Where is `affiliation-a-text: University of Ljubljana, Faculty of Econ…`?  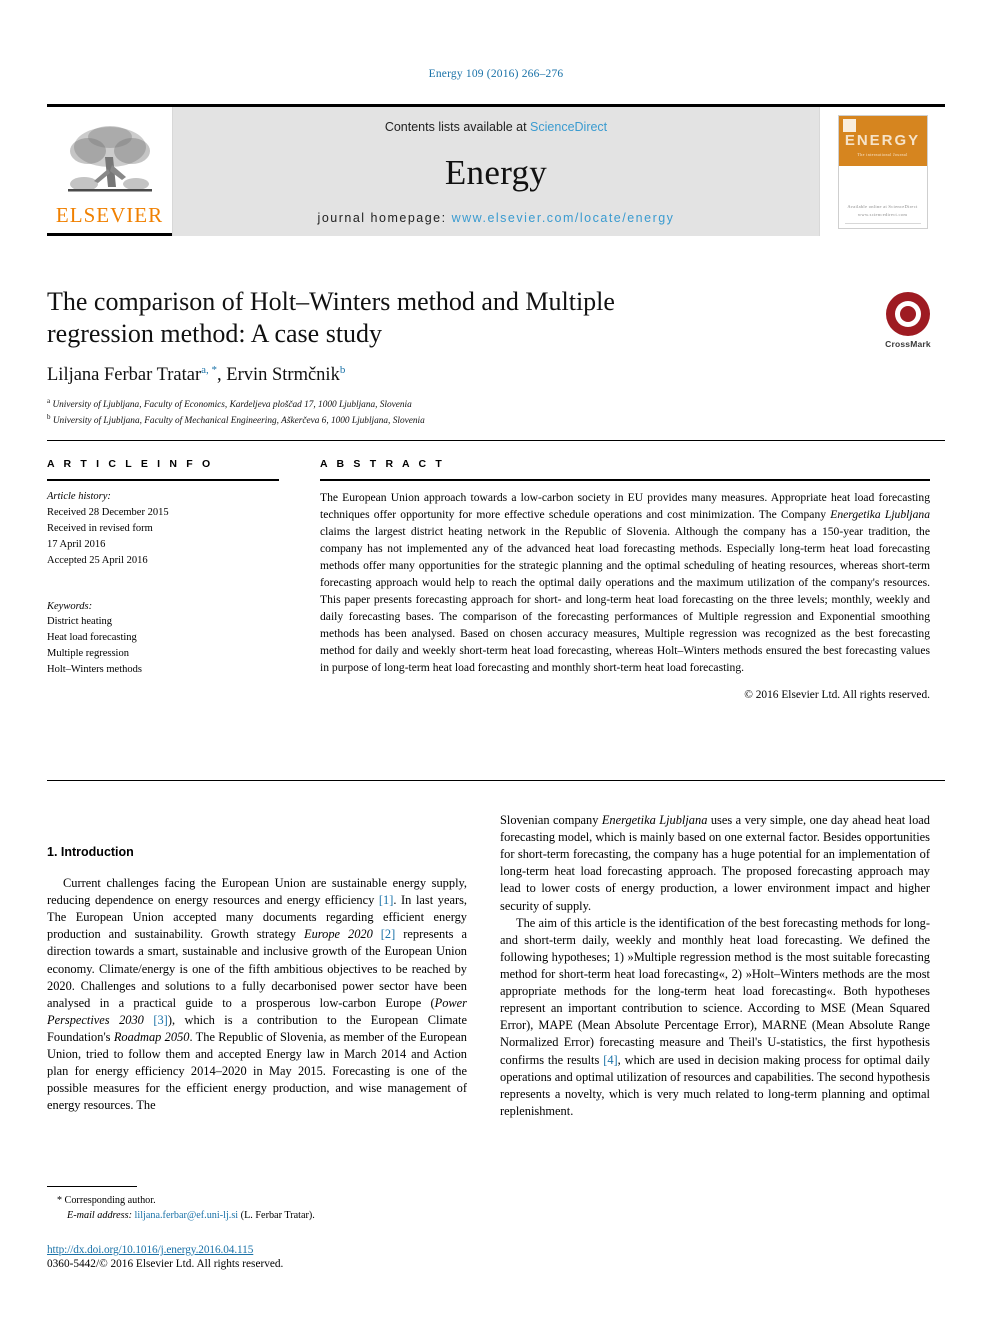 affiliation-a-text: University of Ljubljana, Faculty of Econ… is located at coordinates (232, 404).